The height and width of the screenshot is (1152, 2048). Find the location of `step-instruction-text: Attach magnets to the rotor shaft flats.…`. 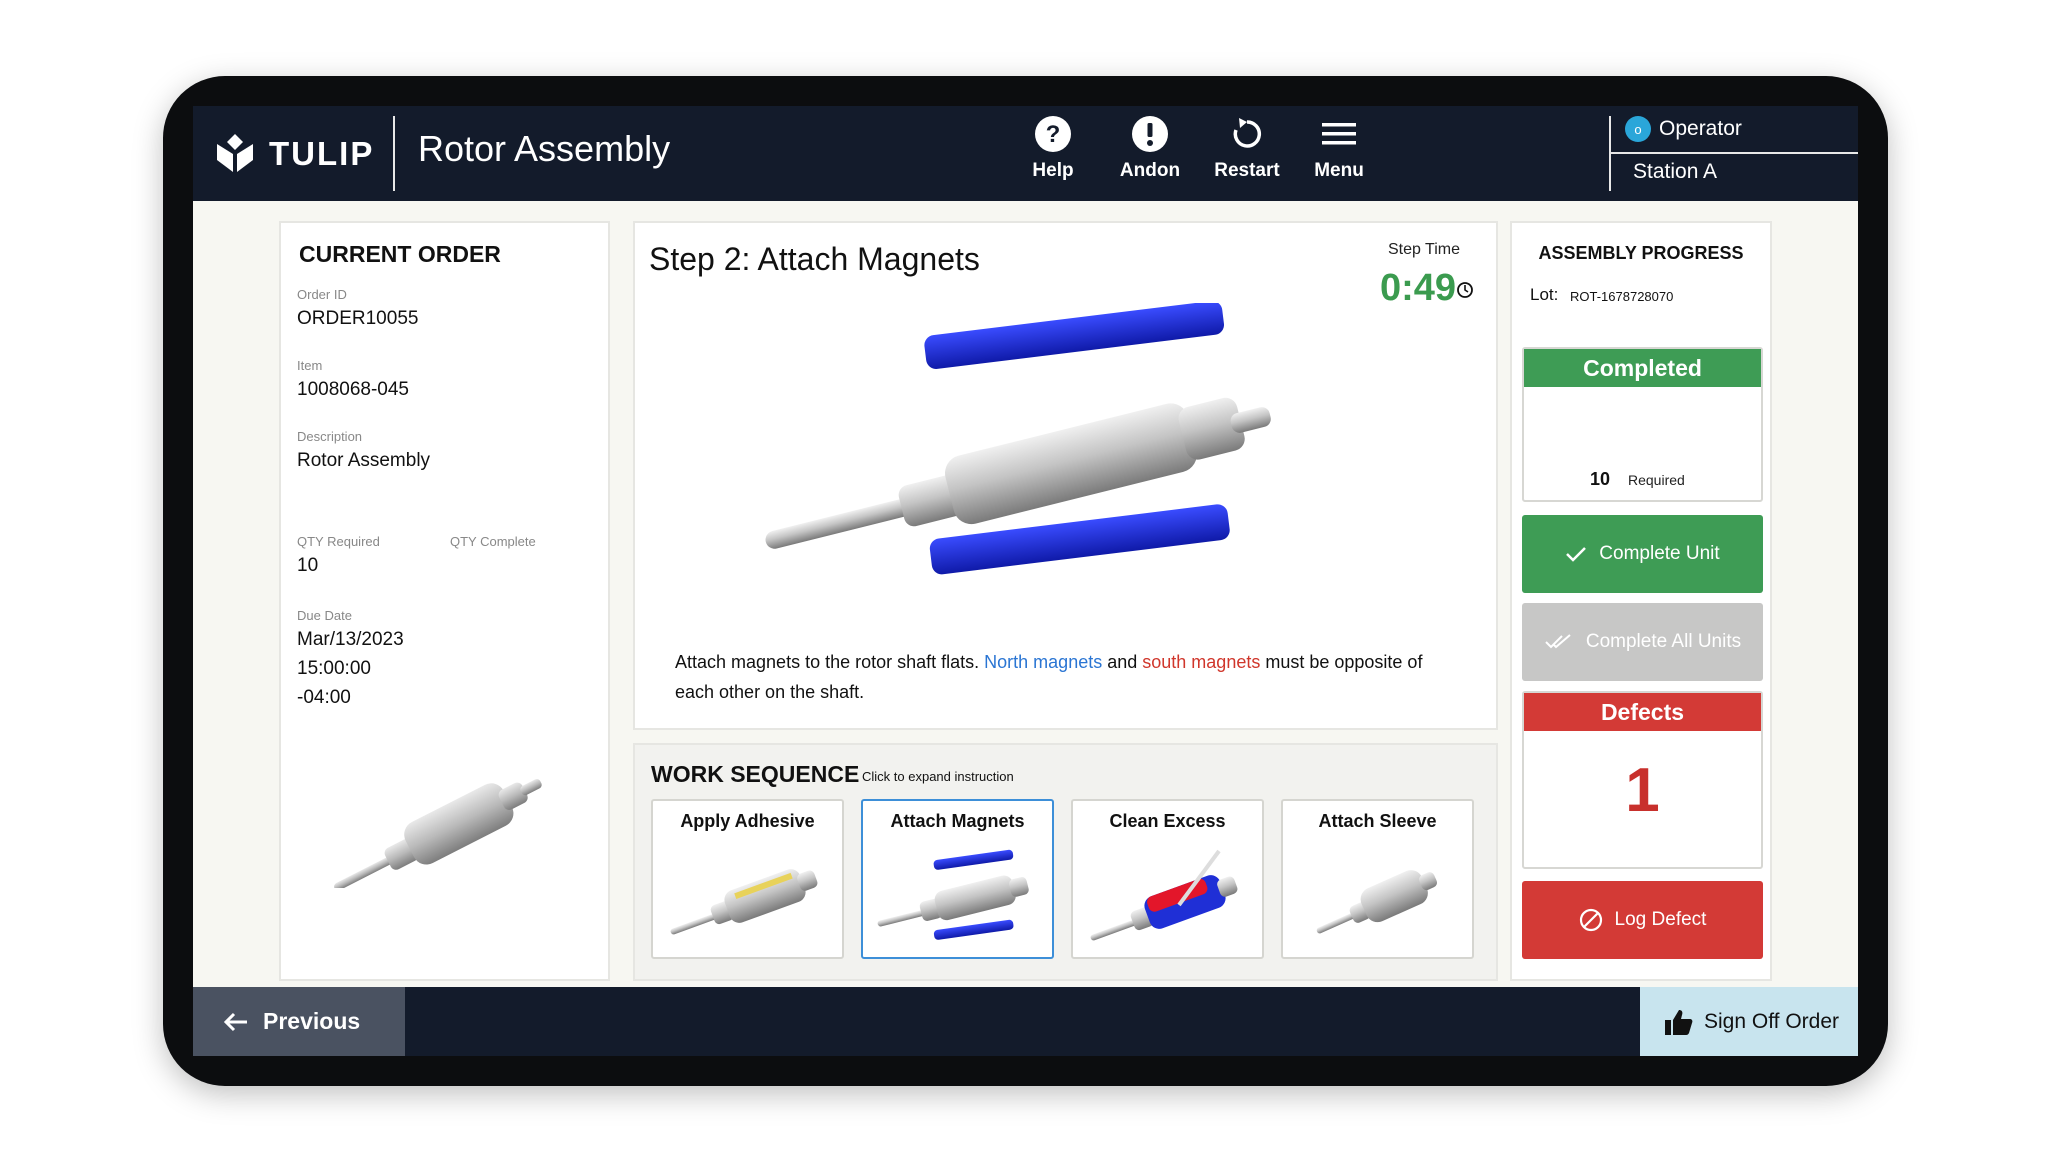

step-instruction-text: Attach magnets to the rotor shaft flats.… is located at coordinates (1065, 677).